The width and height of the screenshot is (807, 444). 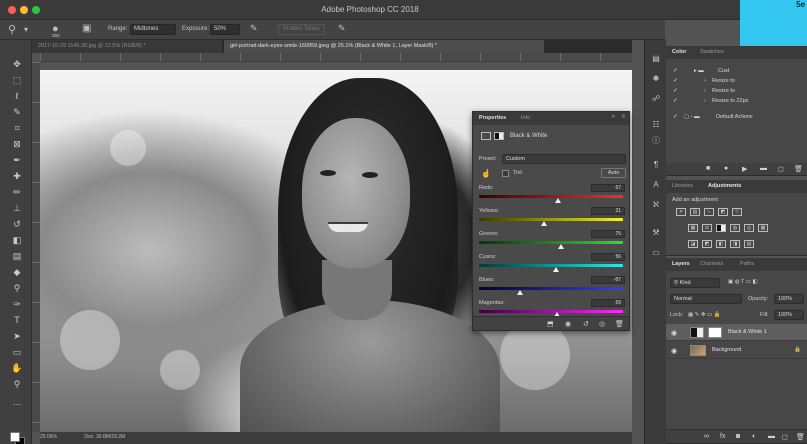 What do you see at coordinates (726, 168) in the screenshot?
I see `record-icon: ●` at bounding box center [726, 168].